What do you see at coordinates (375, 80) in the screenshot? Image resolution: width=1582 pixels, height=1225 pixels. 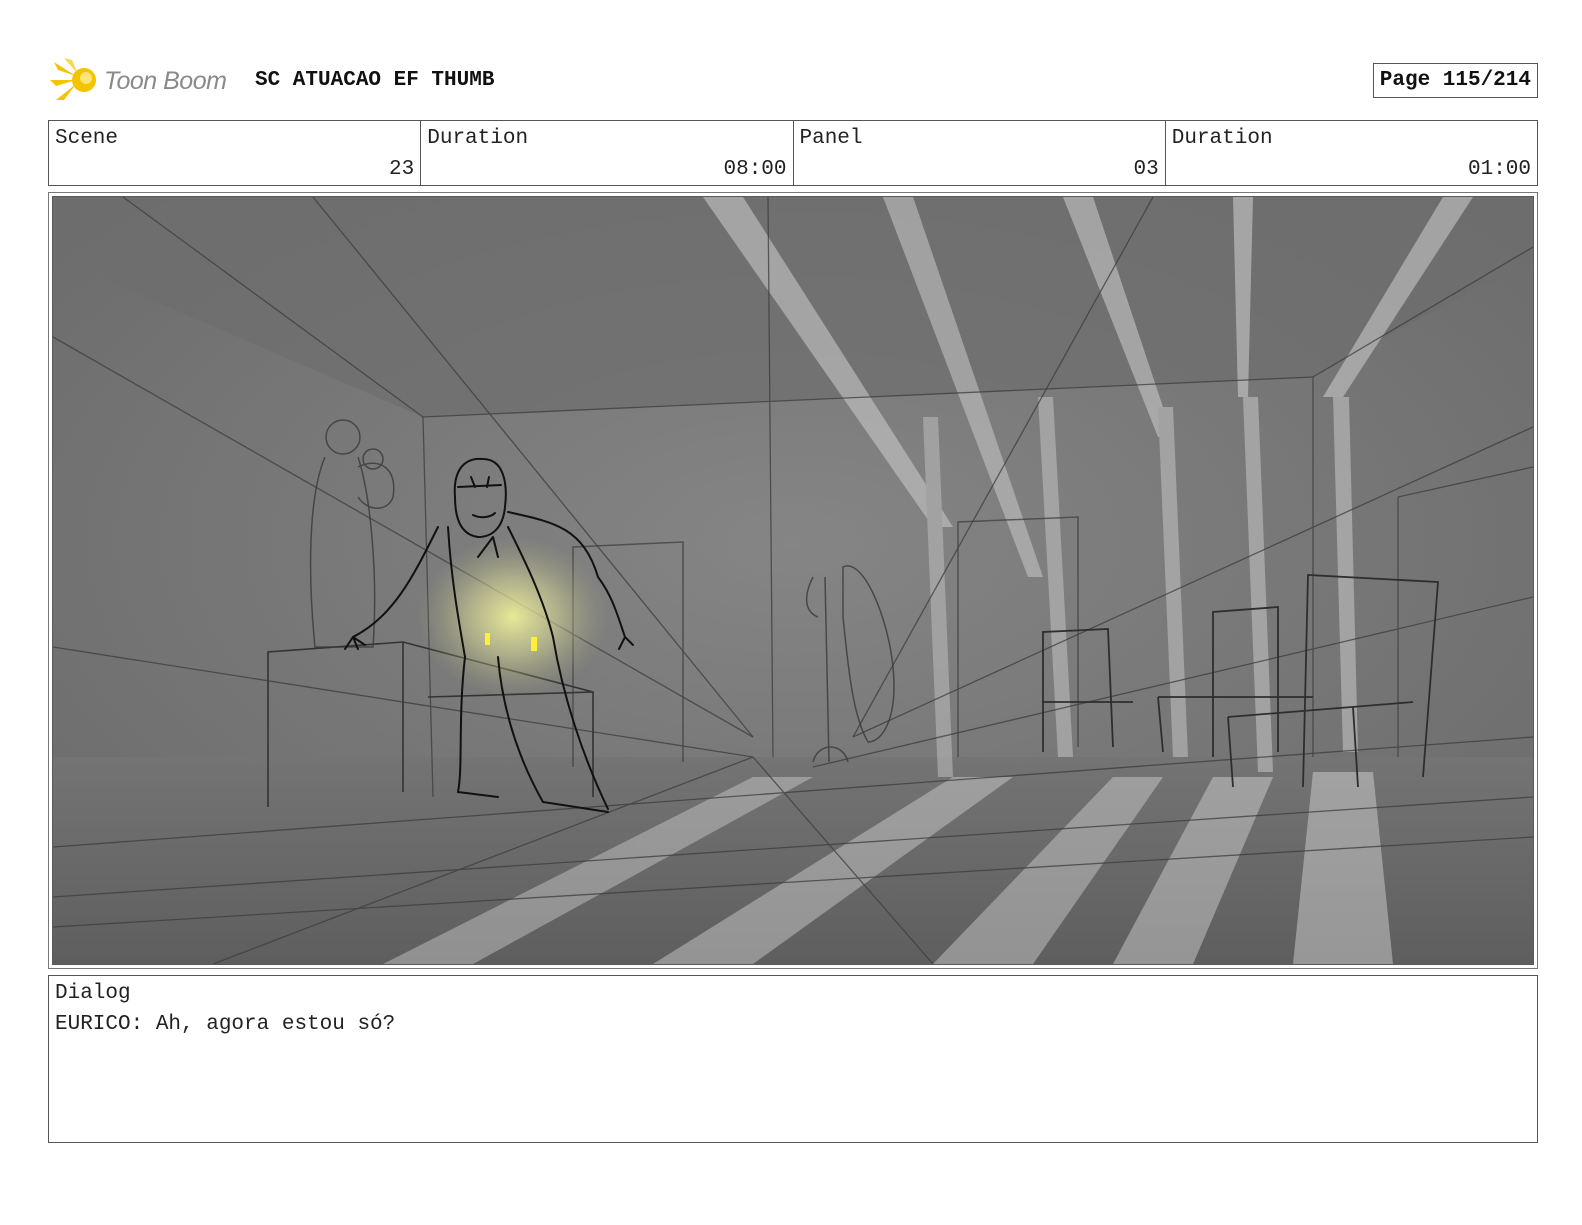 I see `project-title: SC ATUACAO EF THUMB` at bounding box center [375, 80].